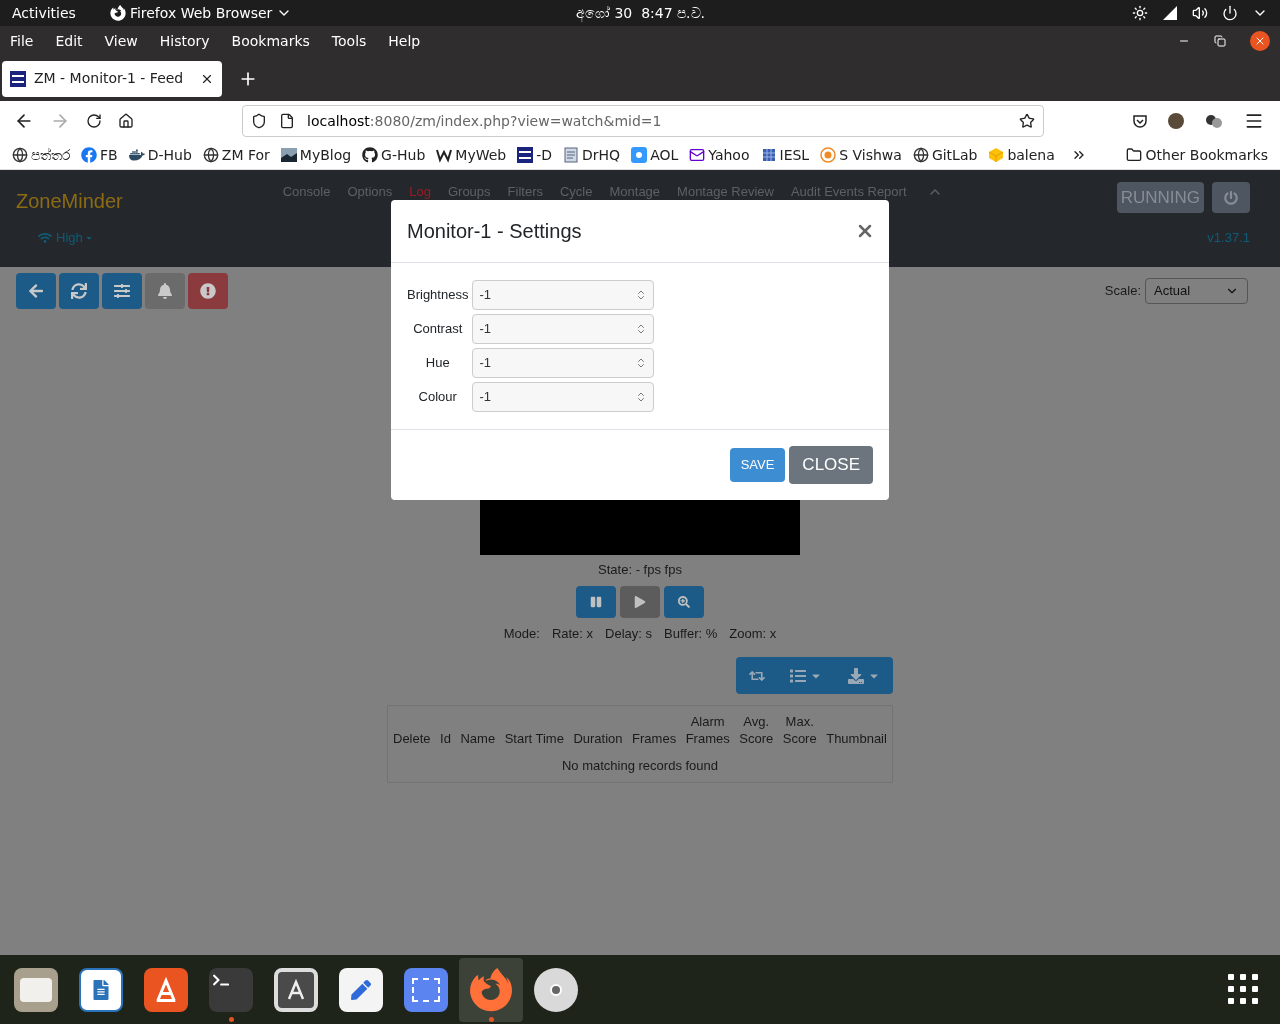 The width and height of the screenshot is (1280, 1024). I want to click on avatar, so click(1176, 121).